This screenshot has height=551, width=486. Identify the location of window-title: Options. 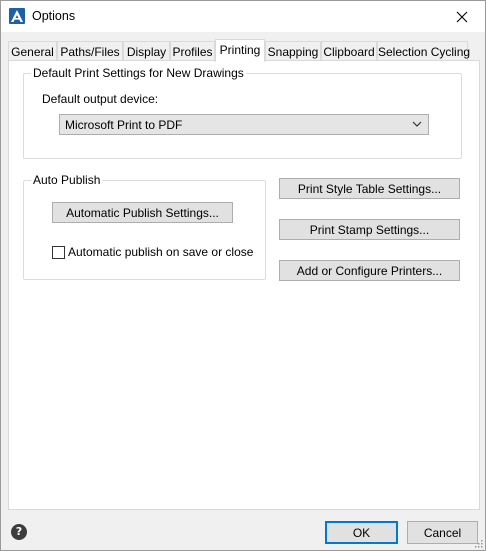
(54, 16).